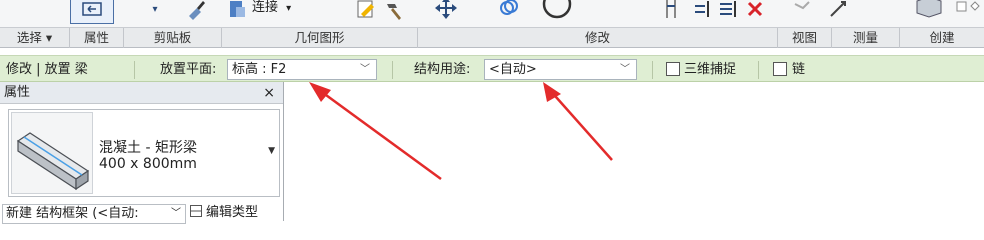 The image size is (984, 240). What do you see at coordinates (35, 38) in the screenshot?
I see `panel-select: 选择 ▾` at bounding box center [35, 38].